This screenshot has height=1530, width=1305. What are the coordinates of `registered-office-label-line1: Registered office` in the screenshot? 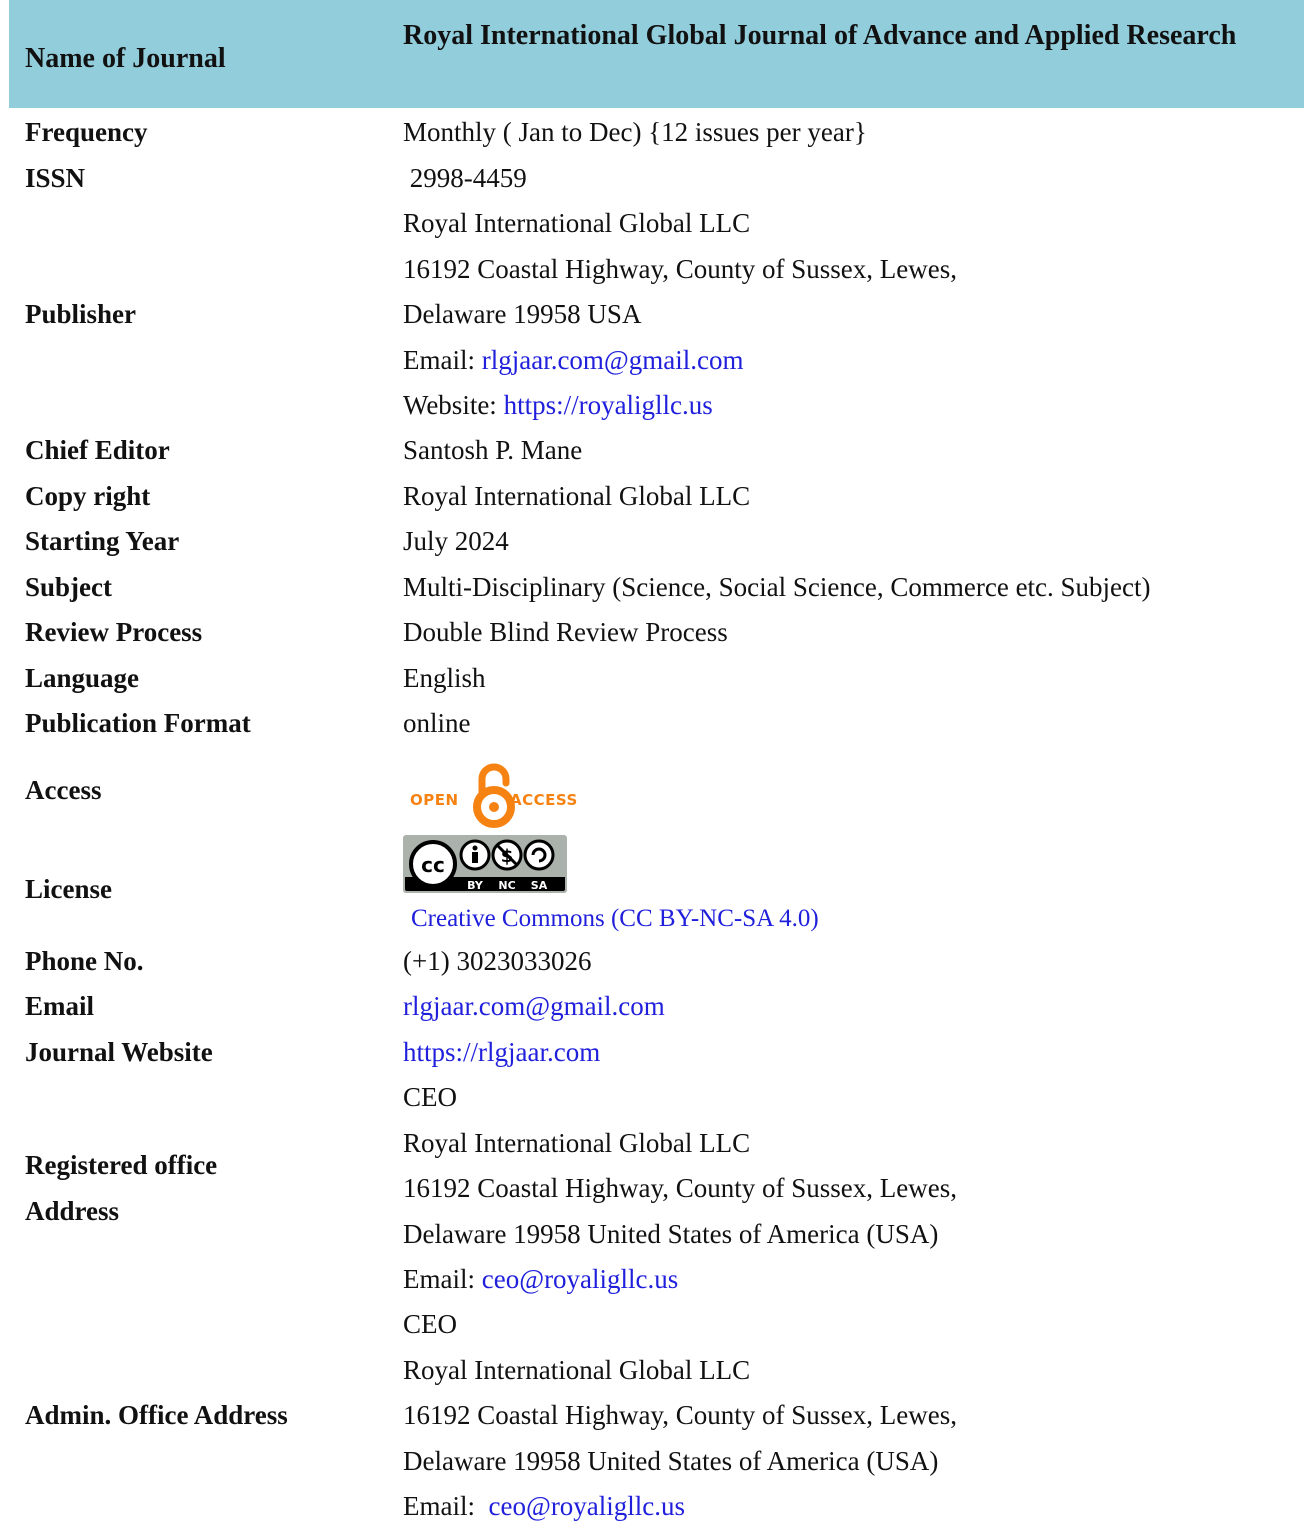 It's located at (121, 1165).